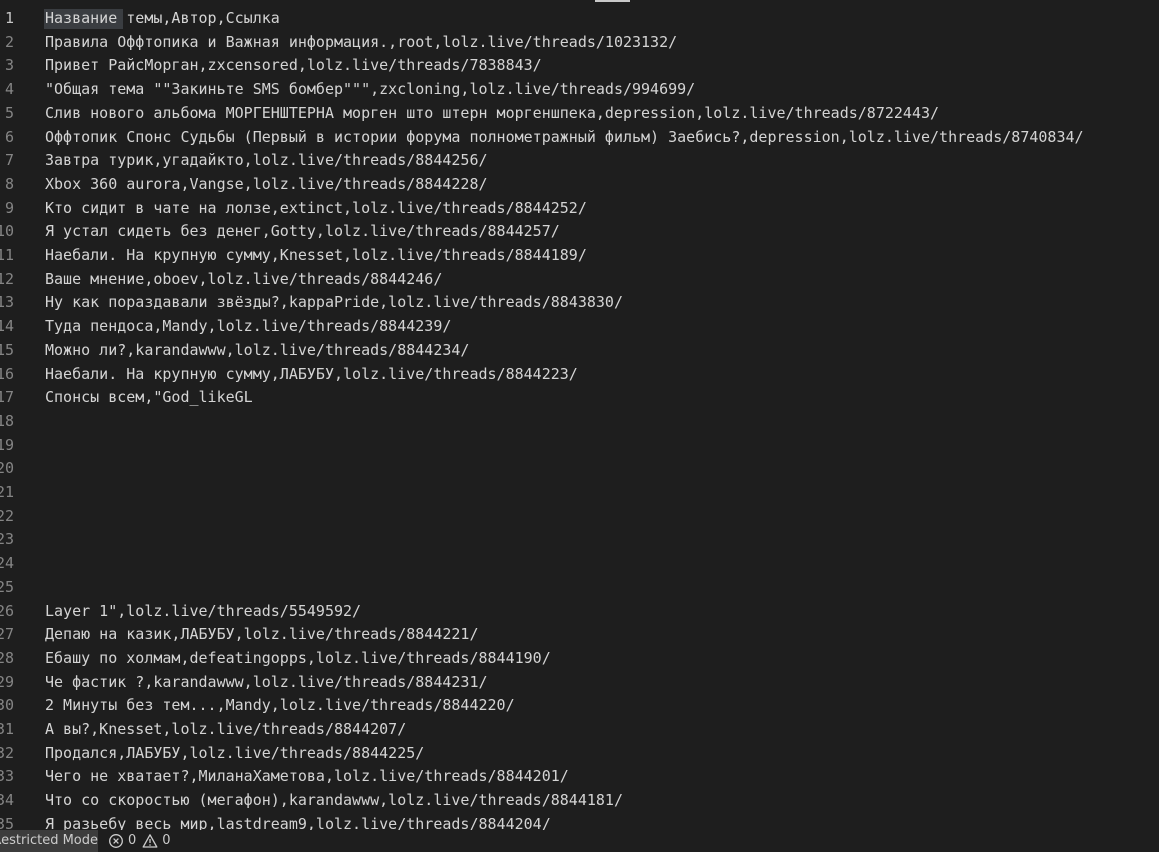  I want to click on restricted-mode-label: Restricted Mode, so click(49, 840).